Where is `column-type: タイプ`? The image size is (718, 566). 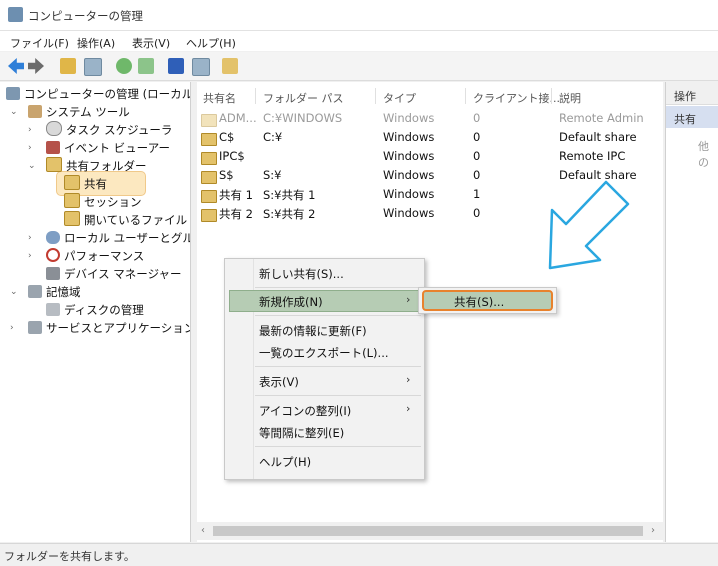 column-type: タイプ is located at coordinates (399, 98).